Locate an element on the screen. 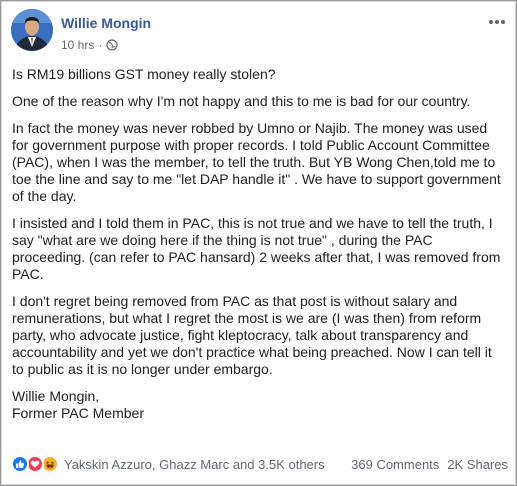  signature: Willie Mongin, Former PAC Member is located at coordinates (259, 405).